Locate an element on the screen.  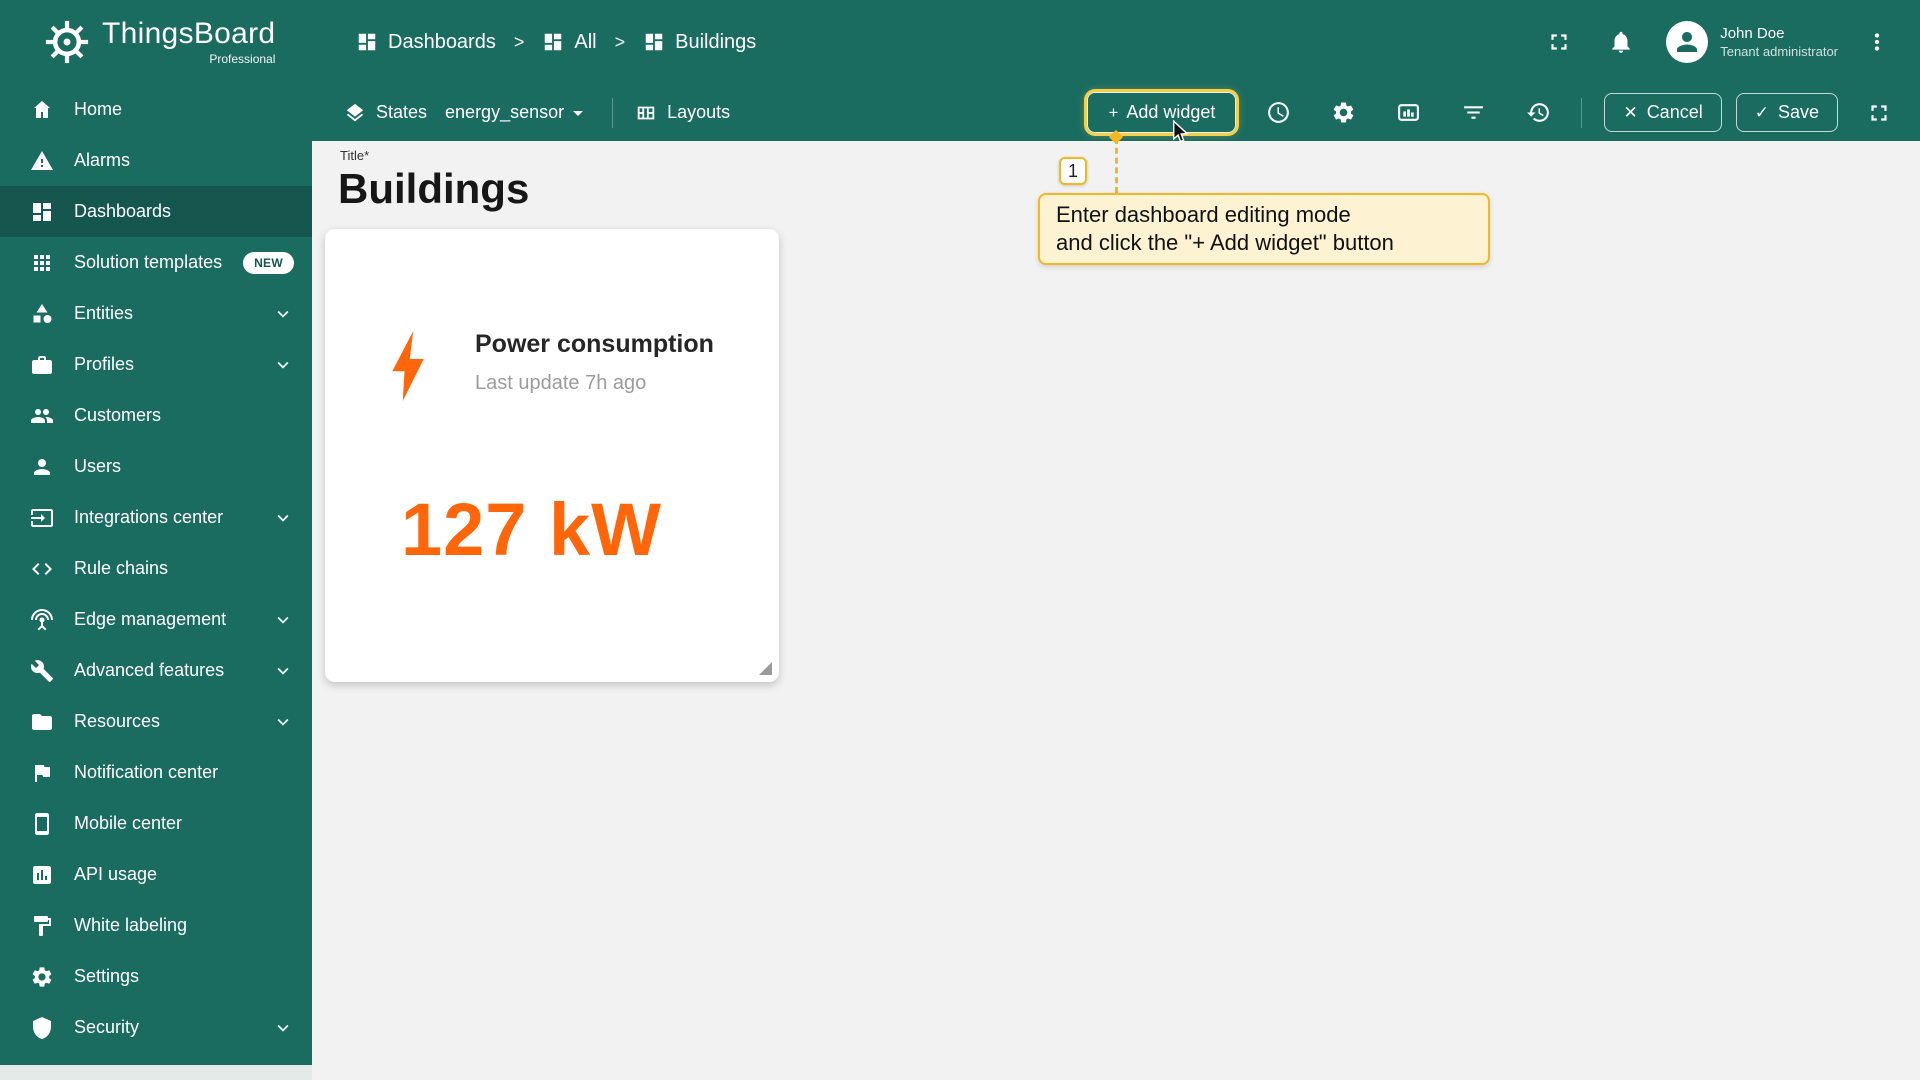
page-title: Buildings is located at coordinates (433, 189).